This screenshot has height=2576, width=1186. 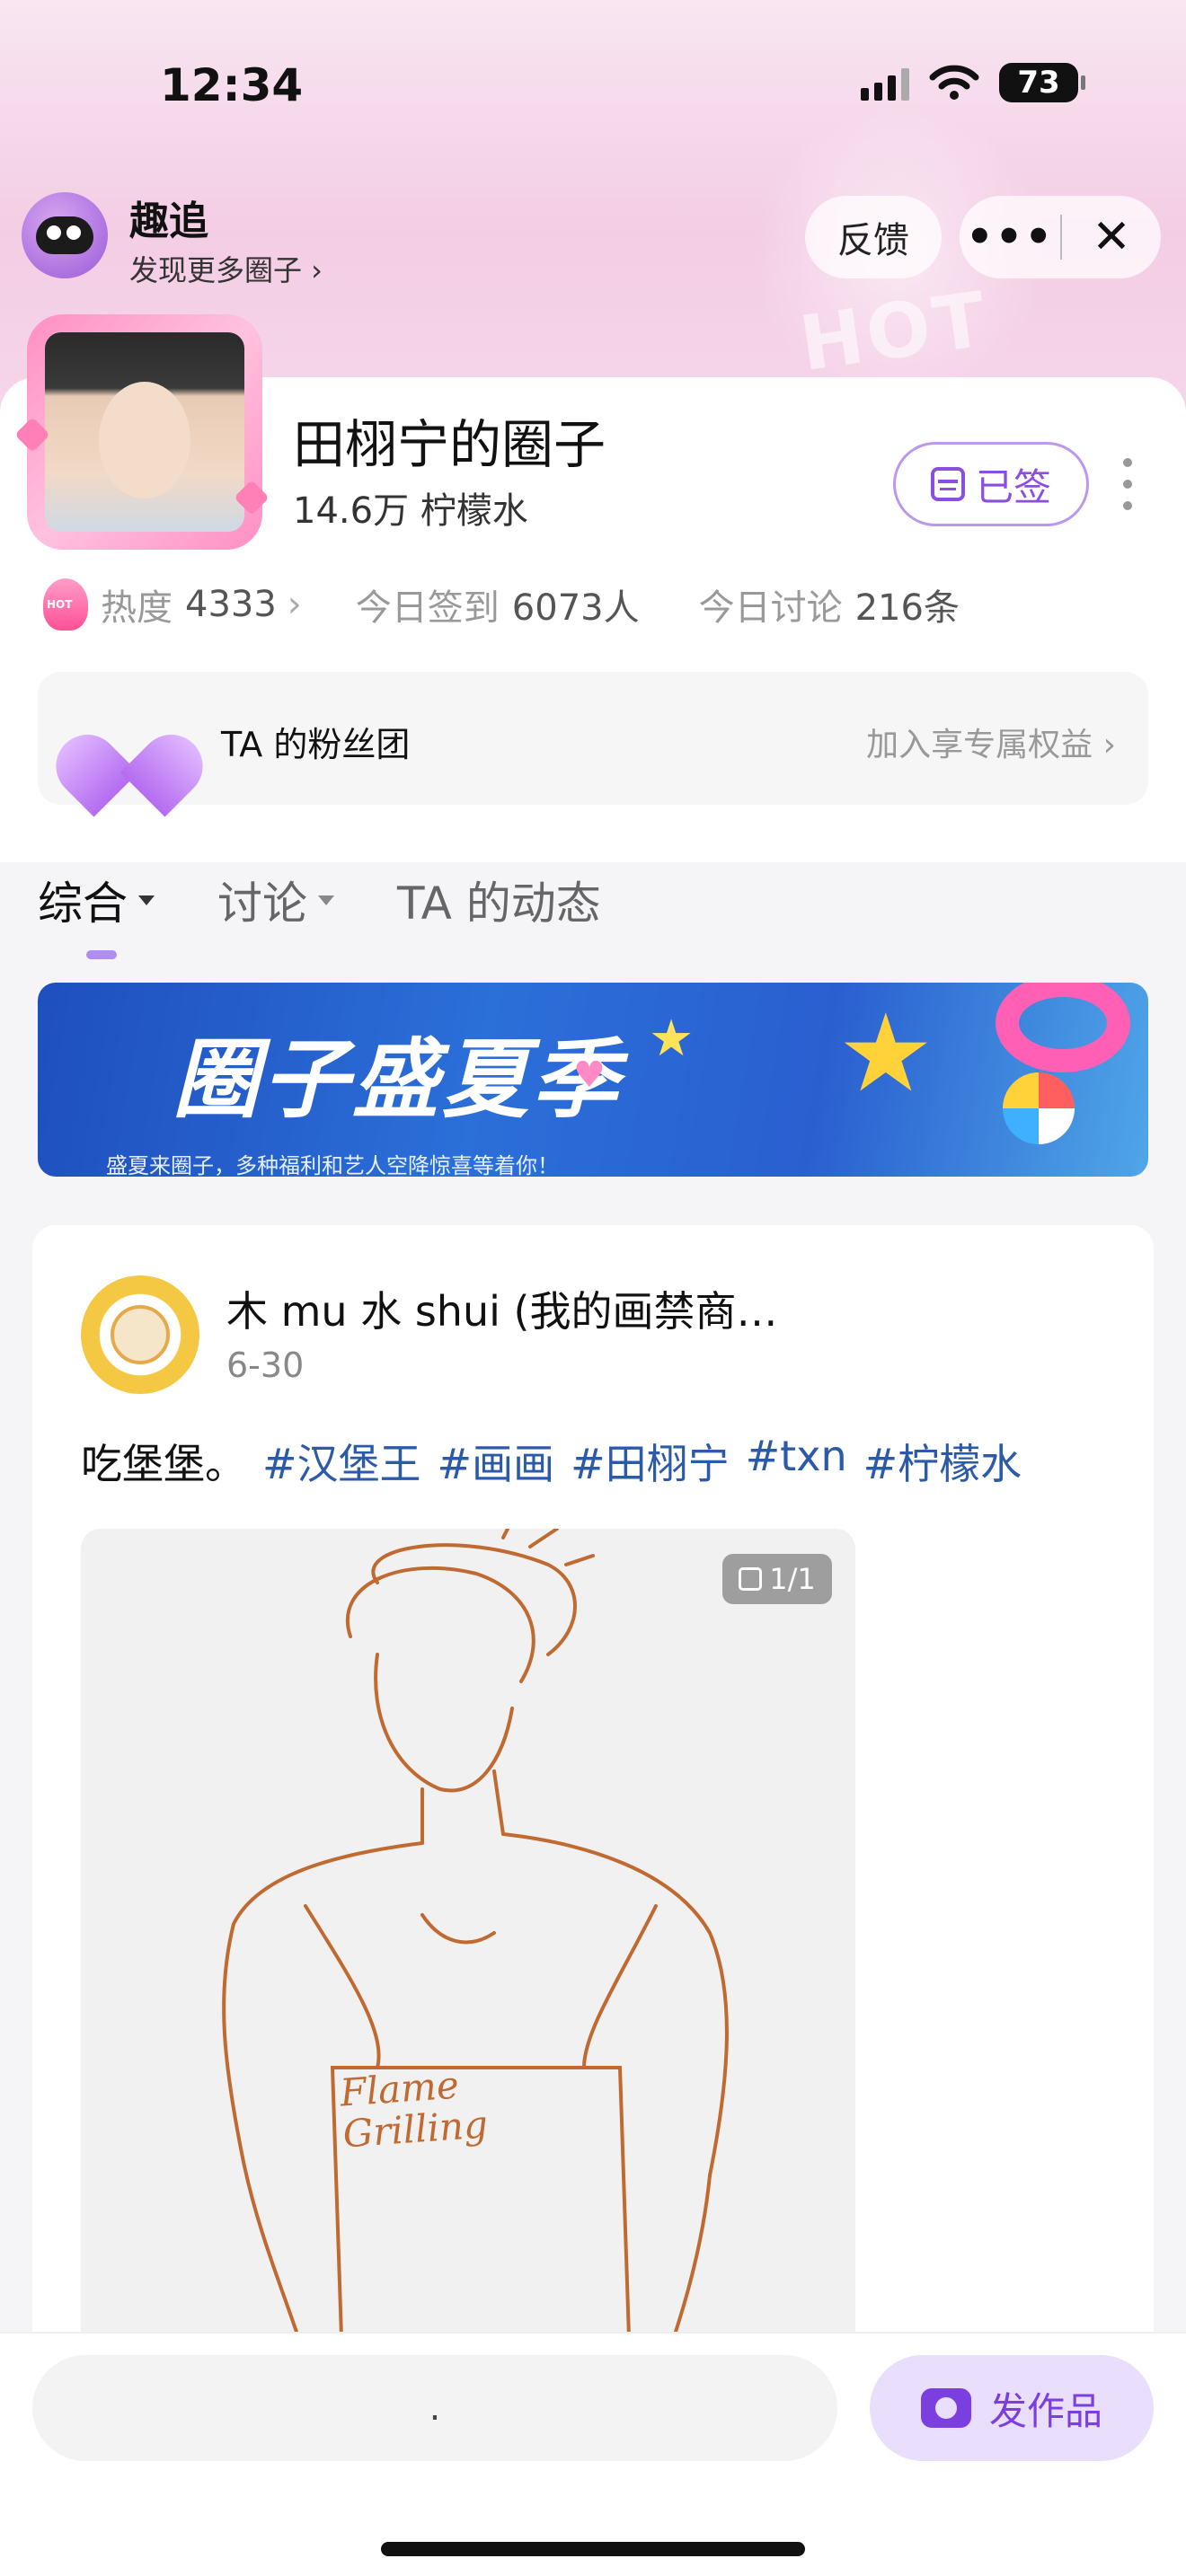 I want to click on active-tab-indicator, so click(x=101, y=954).